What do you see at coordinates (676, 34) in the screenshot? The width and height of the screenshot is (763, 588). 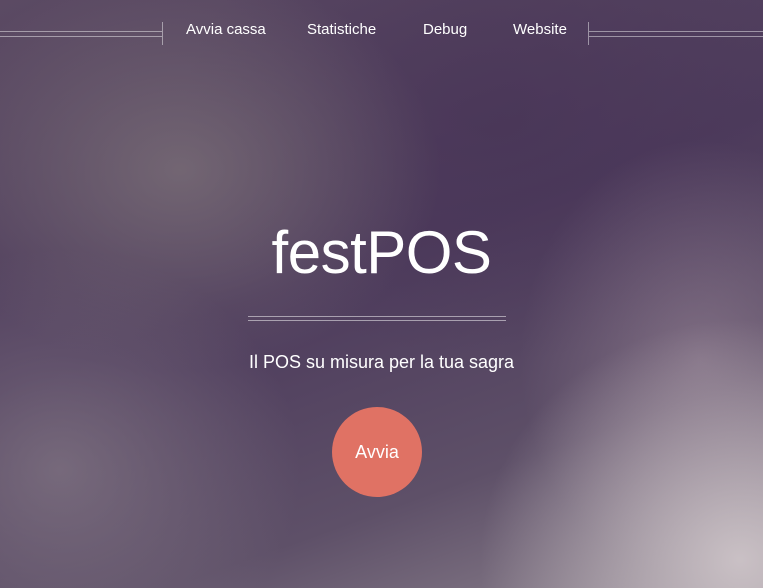 I see `nav-decorative-line-right` at bounding box center [676, 34].